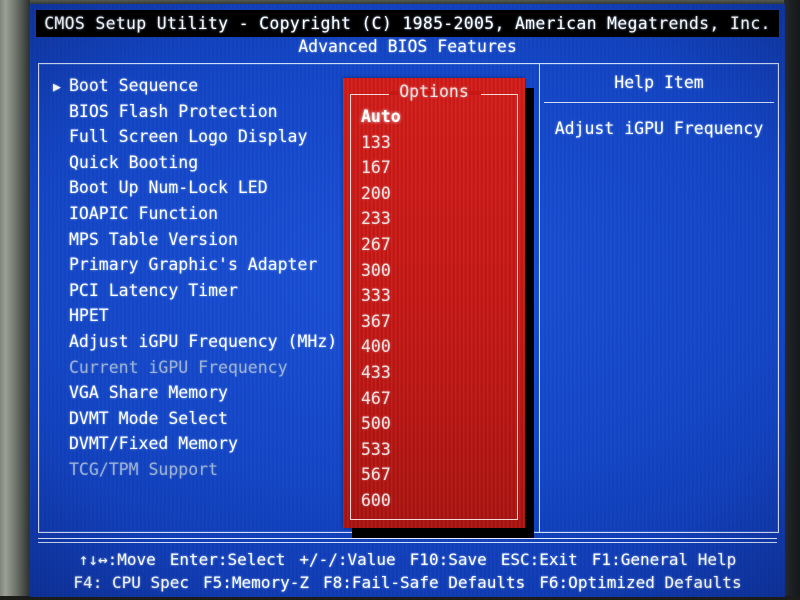  Describe the element at coordinates (381, 194) in the screenshot. I see `option-item: 200` at that location.